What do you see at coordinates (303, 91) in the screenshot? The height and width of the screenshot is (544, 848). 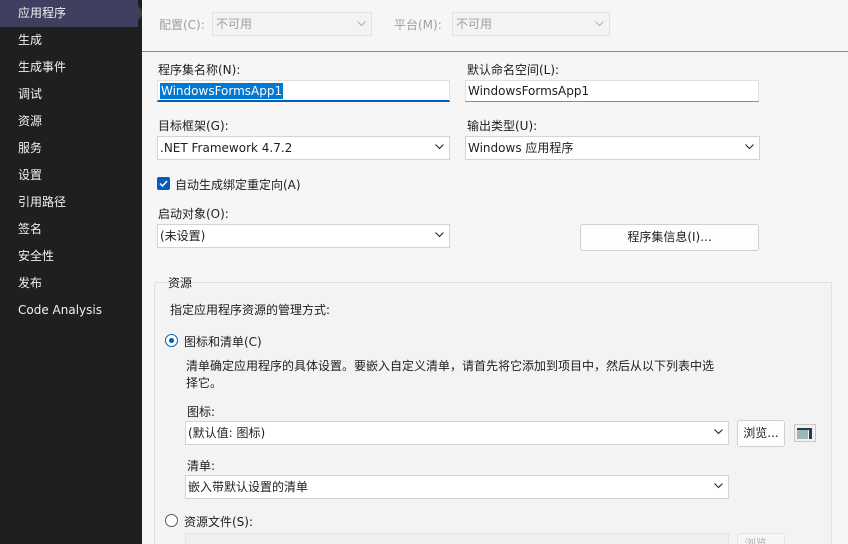 I see `assembly-name-input: WindowsFormsApp1` at bounding box center [303, 91].